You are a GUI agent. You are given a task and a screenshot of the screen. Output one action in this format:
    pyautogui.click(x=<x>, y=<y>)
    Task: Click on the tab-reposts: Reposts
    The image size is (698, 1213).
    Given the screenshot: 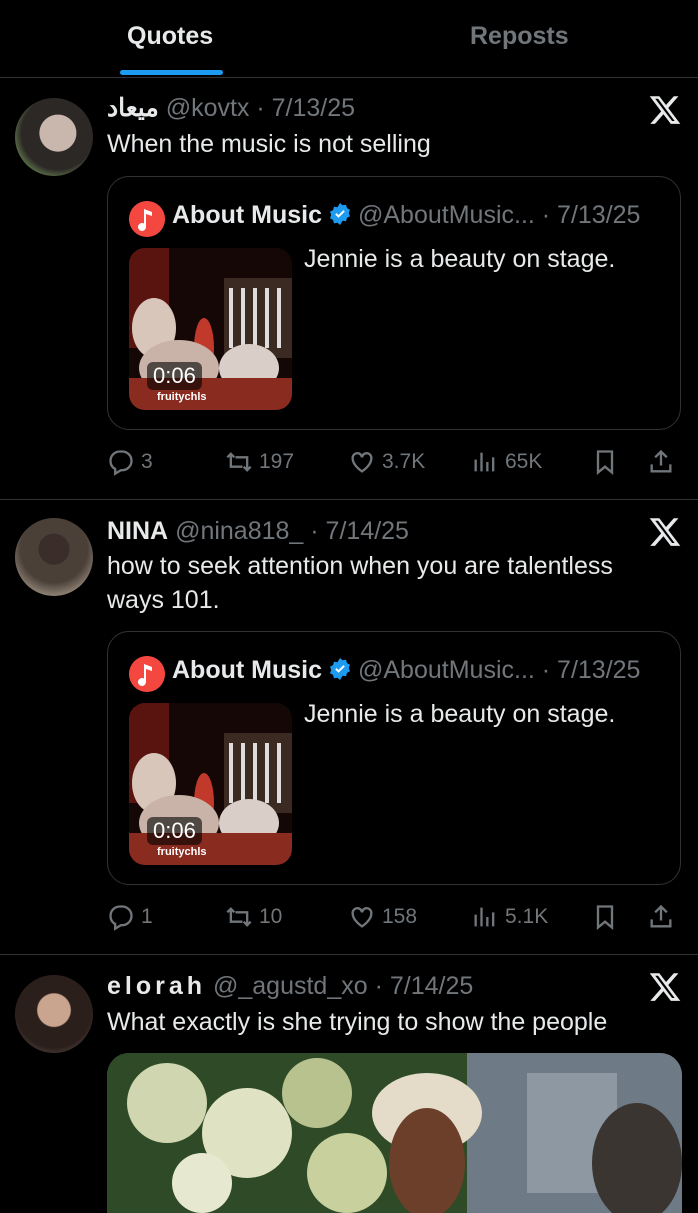 What is the action you would take?
    pyautogui.click(x=519, y=36)
    